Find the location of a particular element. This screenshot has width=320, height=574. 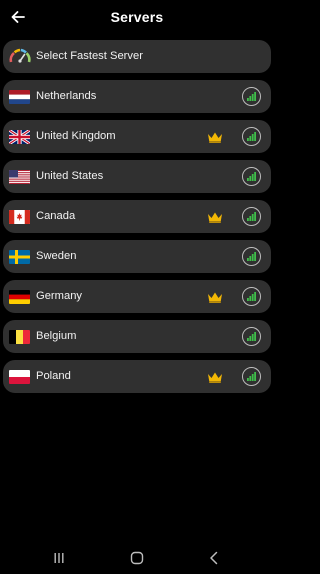

server-label: Netherlands is located at coordinates (66, 96).